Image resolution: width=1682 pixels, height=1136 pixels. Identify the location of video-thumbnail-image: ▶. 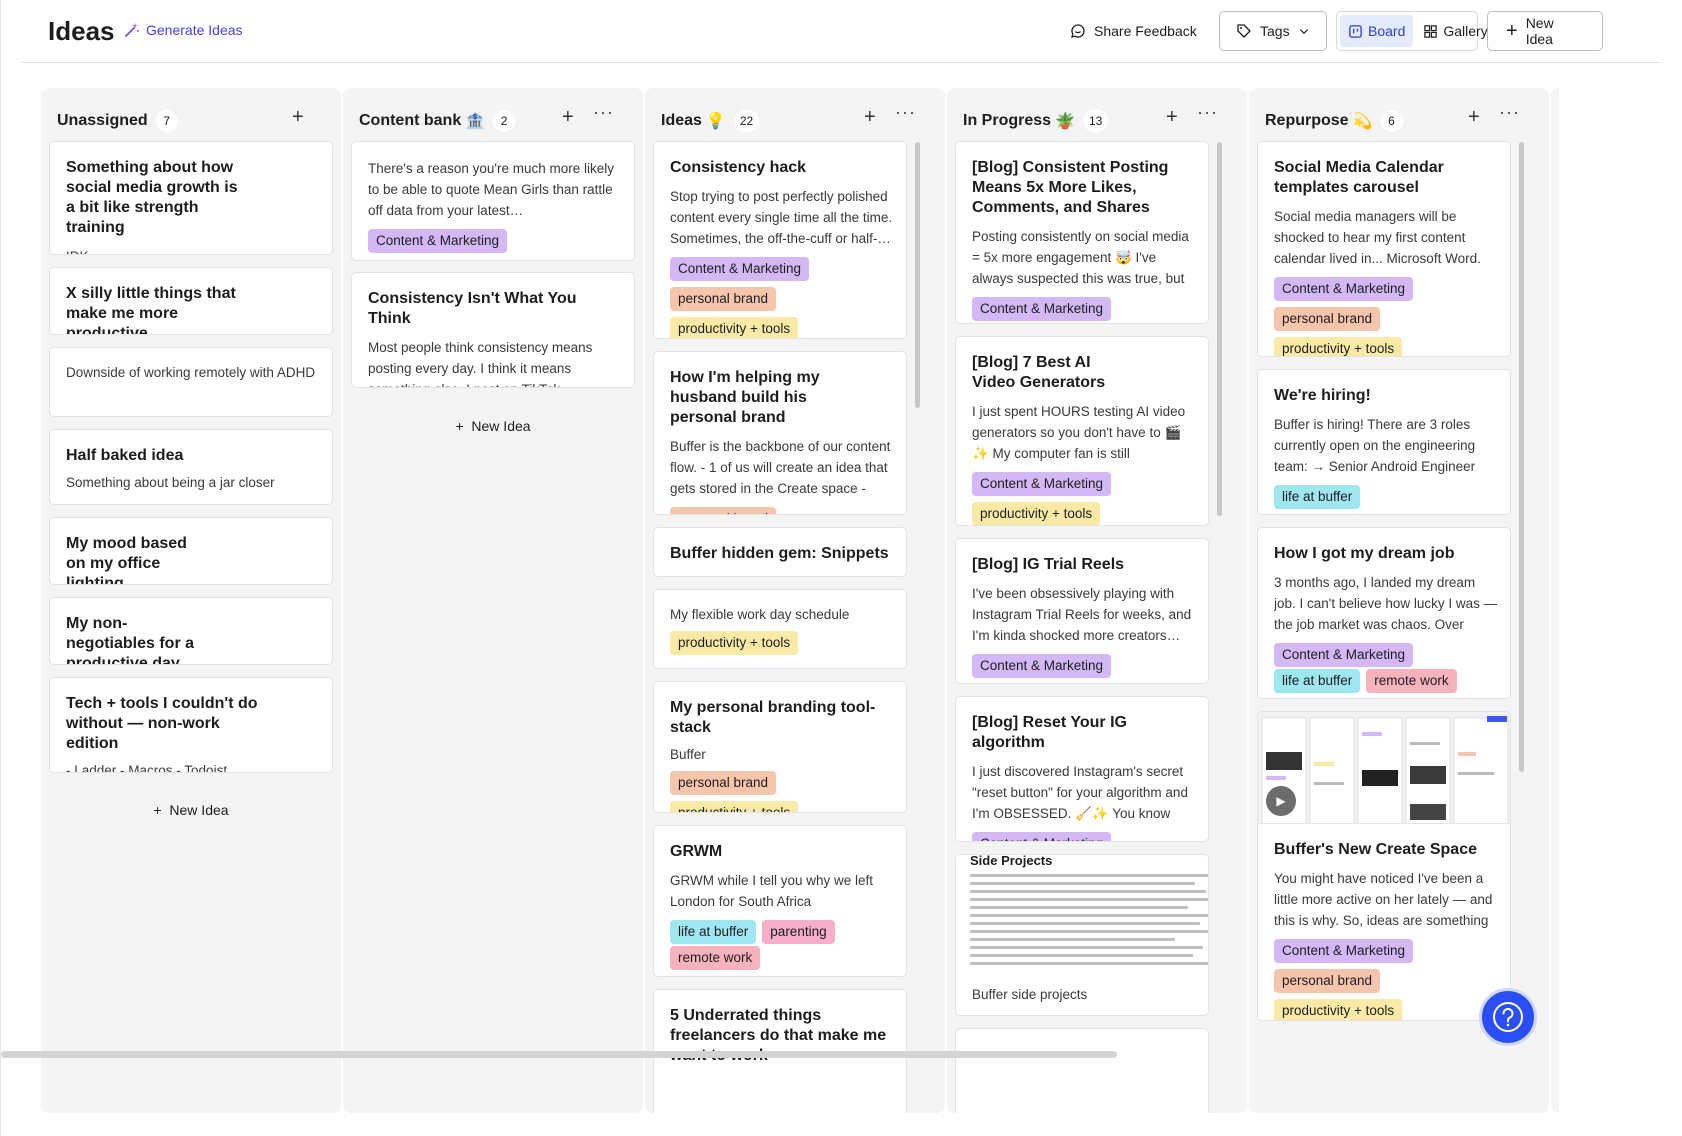
(1384, 768).